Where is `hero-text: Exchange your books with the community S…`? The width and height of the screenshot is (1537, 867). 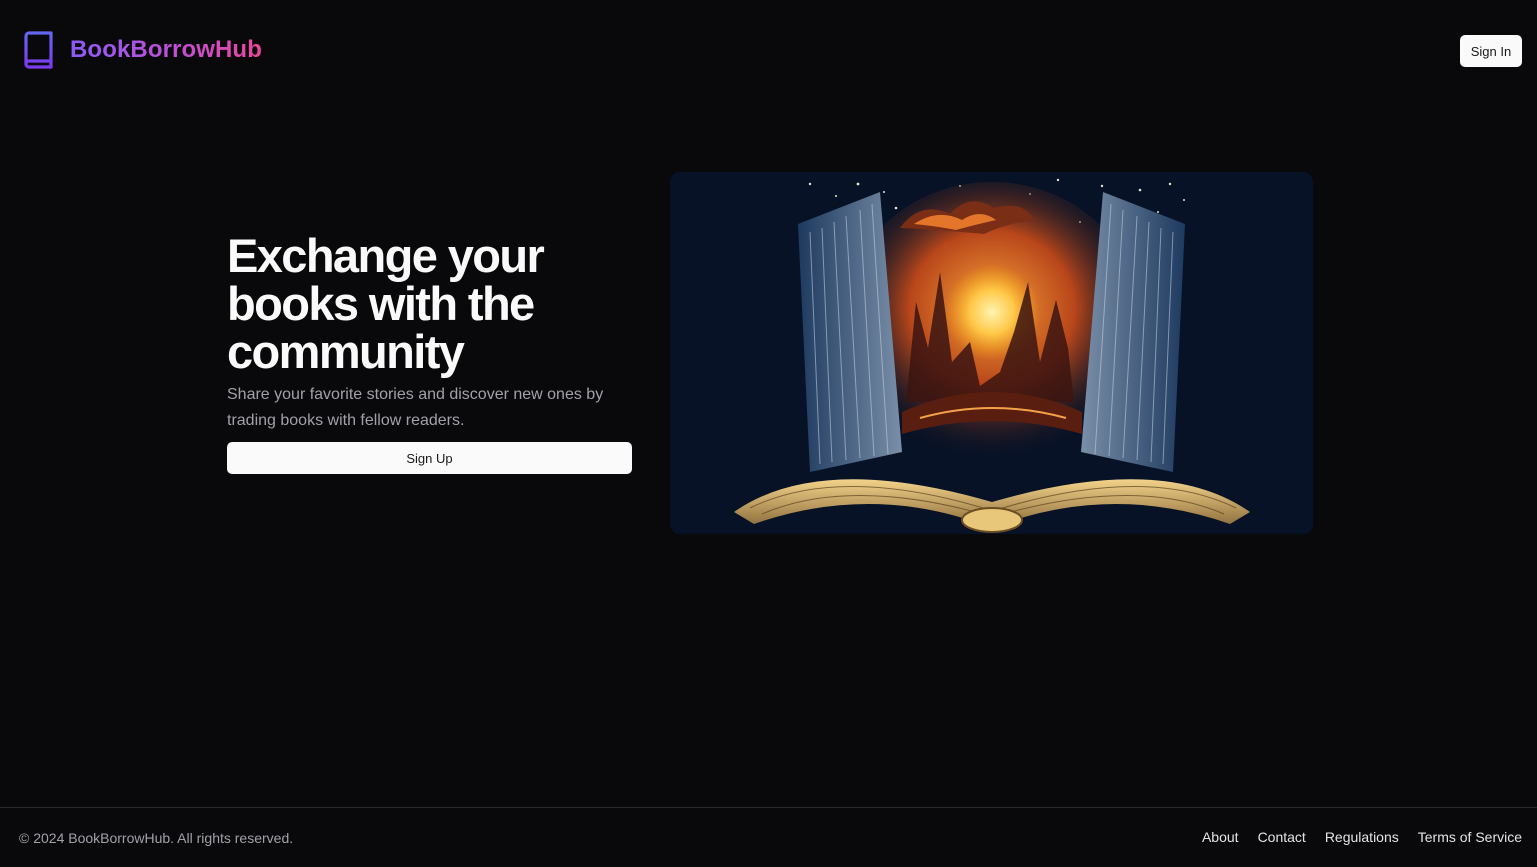
hero-text: Exchange your books with the community S… is located at coordinates (432, 333).